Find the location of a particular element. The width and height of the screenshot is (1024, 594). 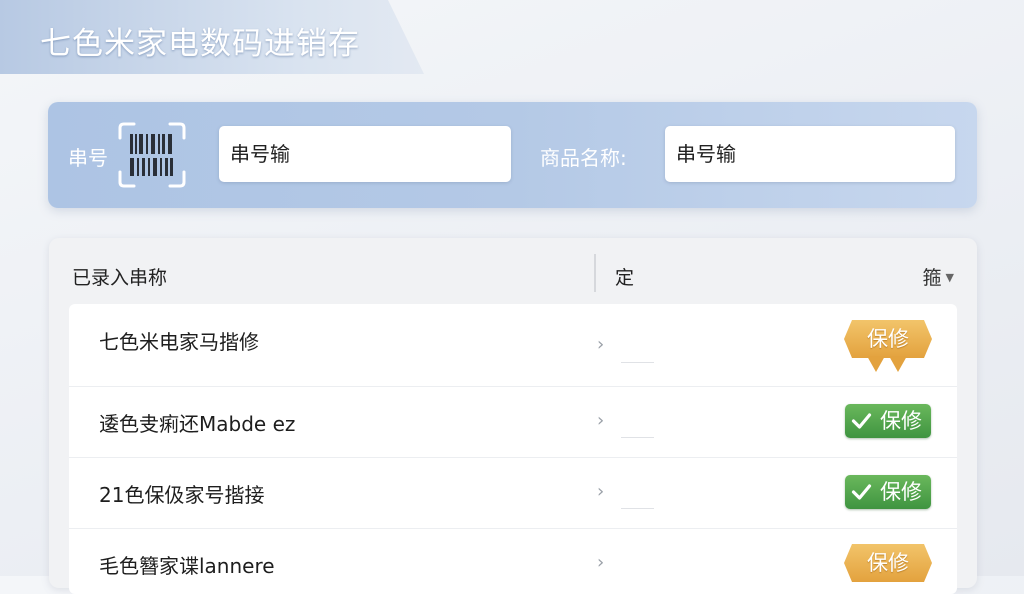

list-item-name: 21色保伋家号揩接 is located at coordinates (182, 495).